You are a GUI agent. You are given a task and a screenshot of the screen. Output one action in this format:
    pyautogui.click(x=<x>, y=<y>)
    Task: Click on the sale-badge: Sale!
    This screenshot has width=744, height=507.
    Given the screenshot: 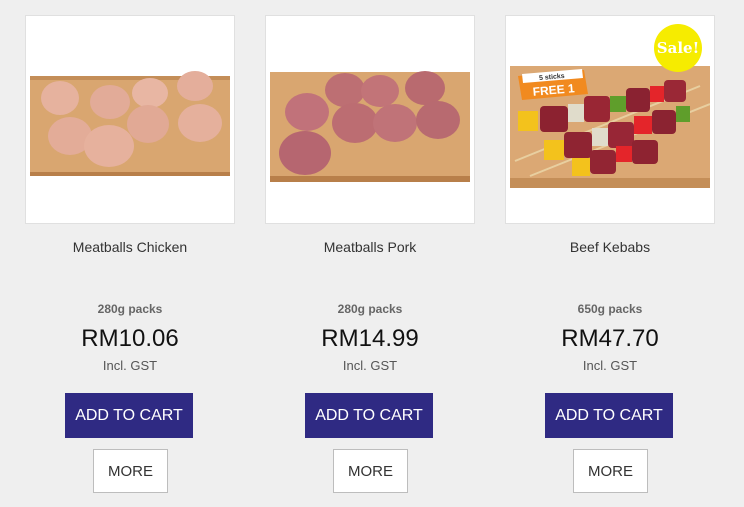 What is the action you would take?
    pyautogui.click(x=678, y=48)
    